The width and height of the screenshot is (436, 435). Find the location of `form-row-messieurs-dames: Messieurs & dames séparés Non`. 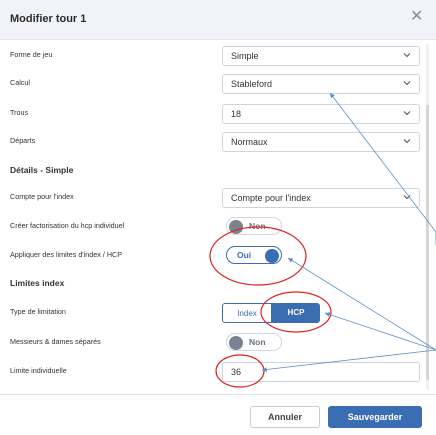

form-row-messieurs-dames: Messieurs & dames séparés Non is located at coordinates (215, 343).